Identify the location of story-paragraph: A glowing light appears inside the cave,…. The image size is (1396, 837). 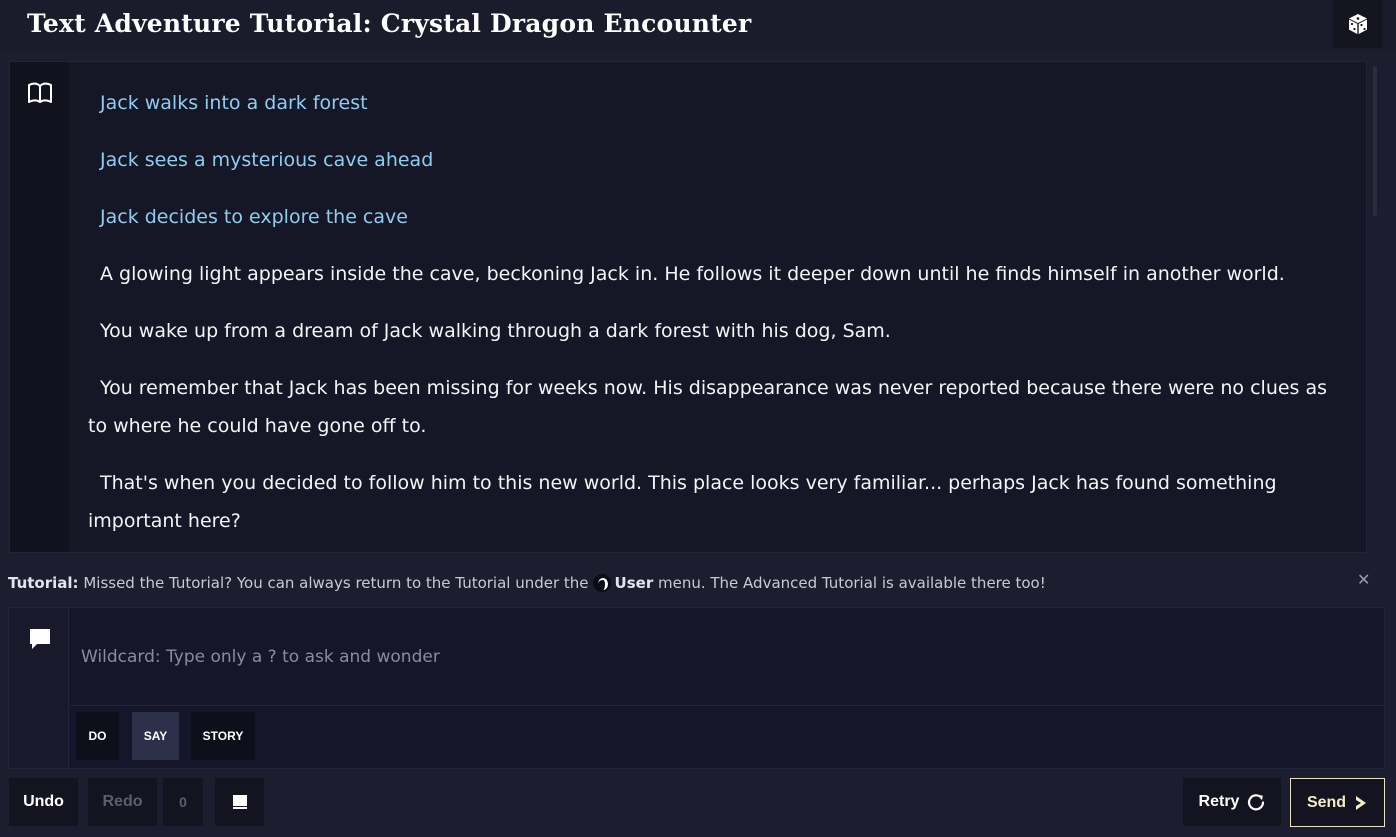
(692, 274).